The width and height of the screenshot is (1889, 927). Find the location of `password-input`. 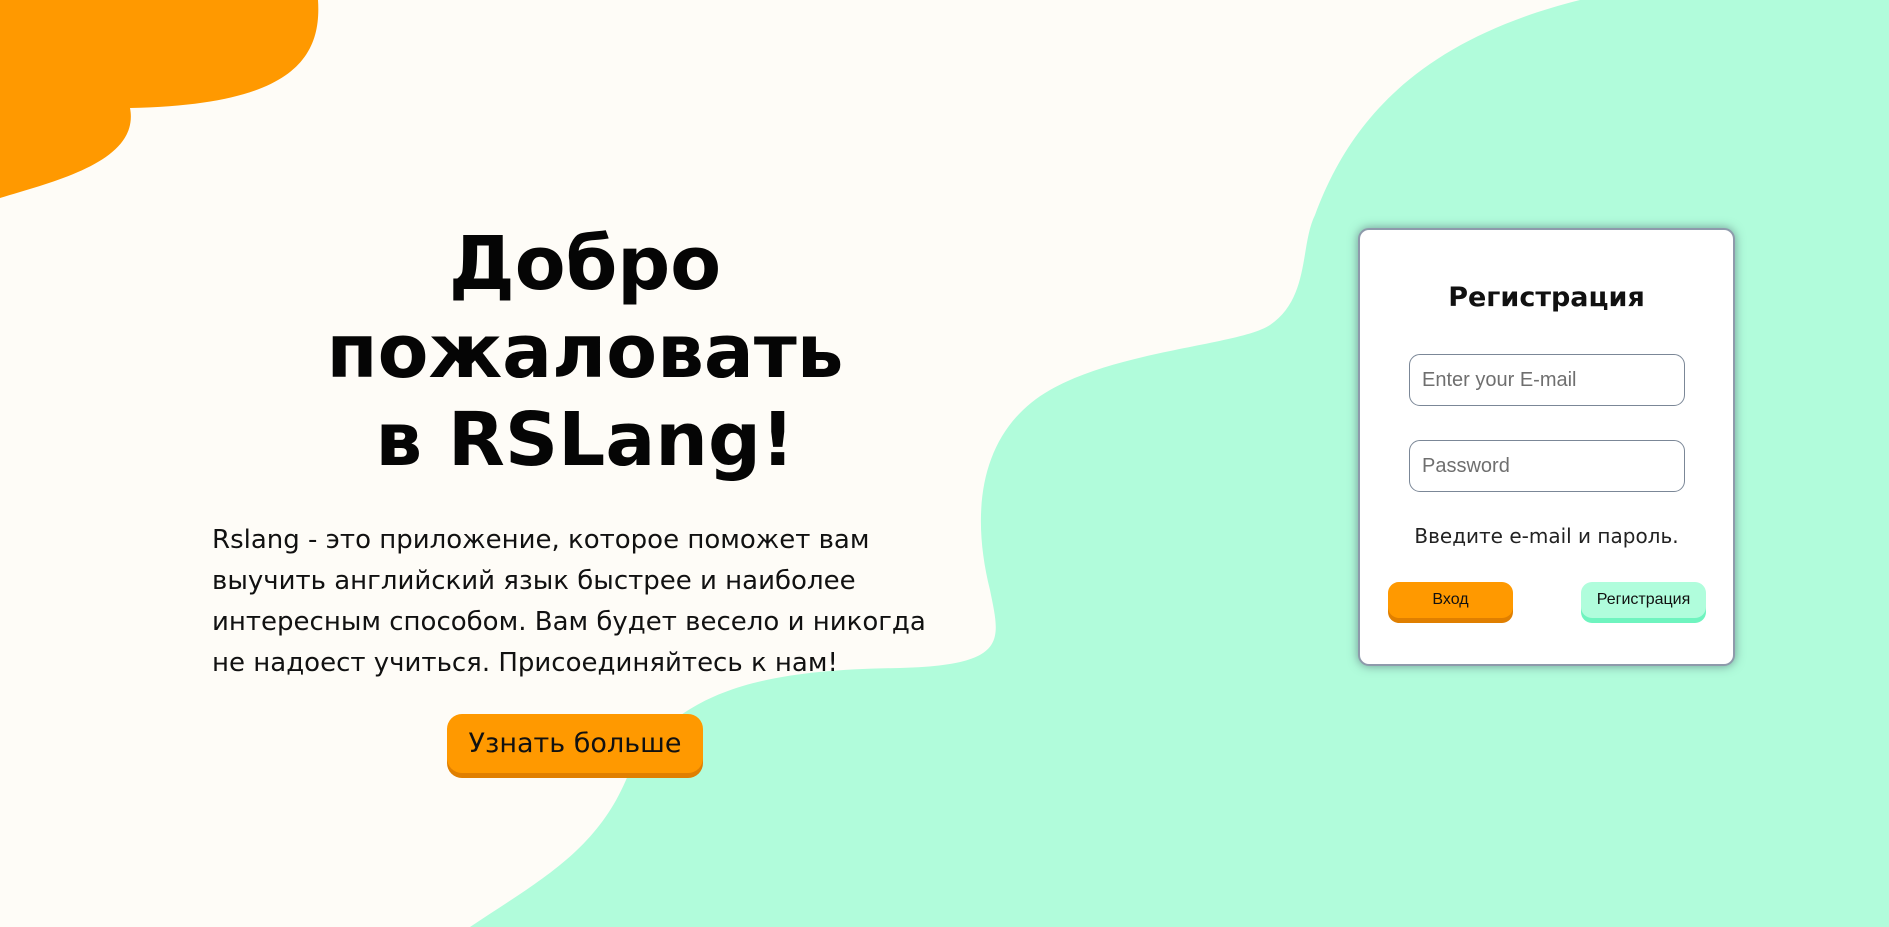

password-input is located at coordinates (1547, 466).